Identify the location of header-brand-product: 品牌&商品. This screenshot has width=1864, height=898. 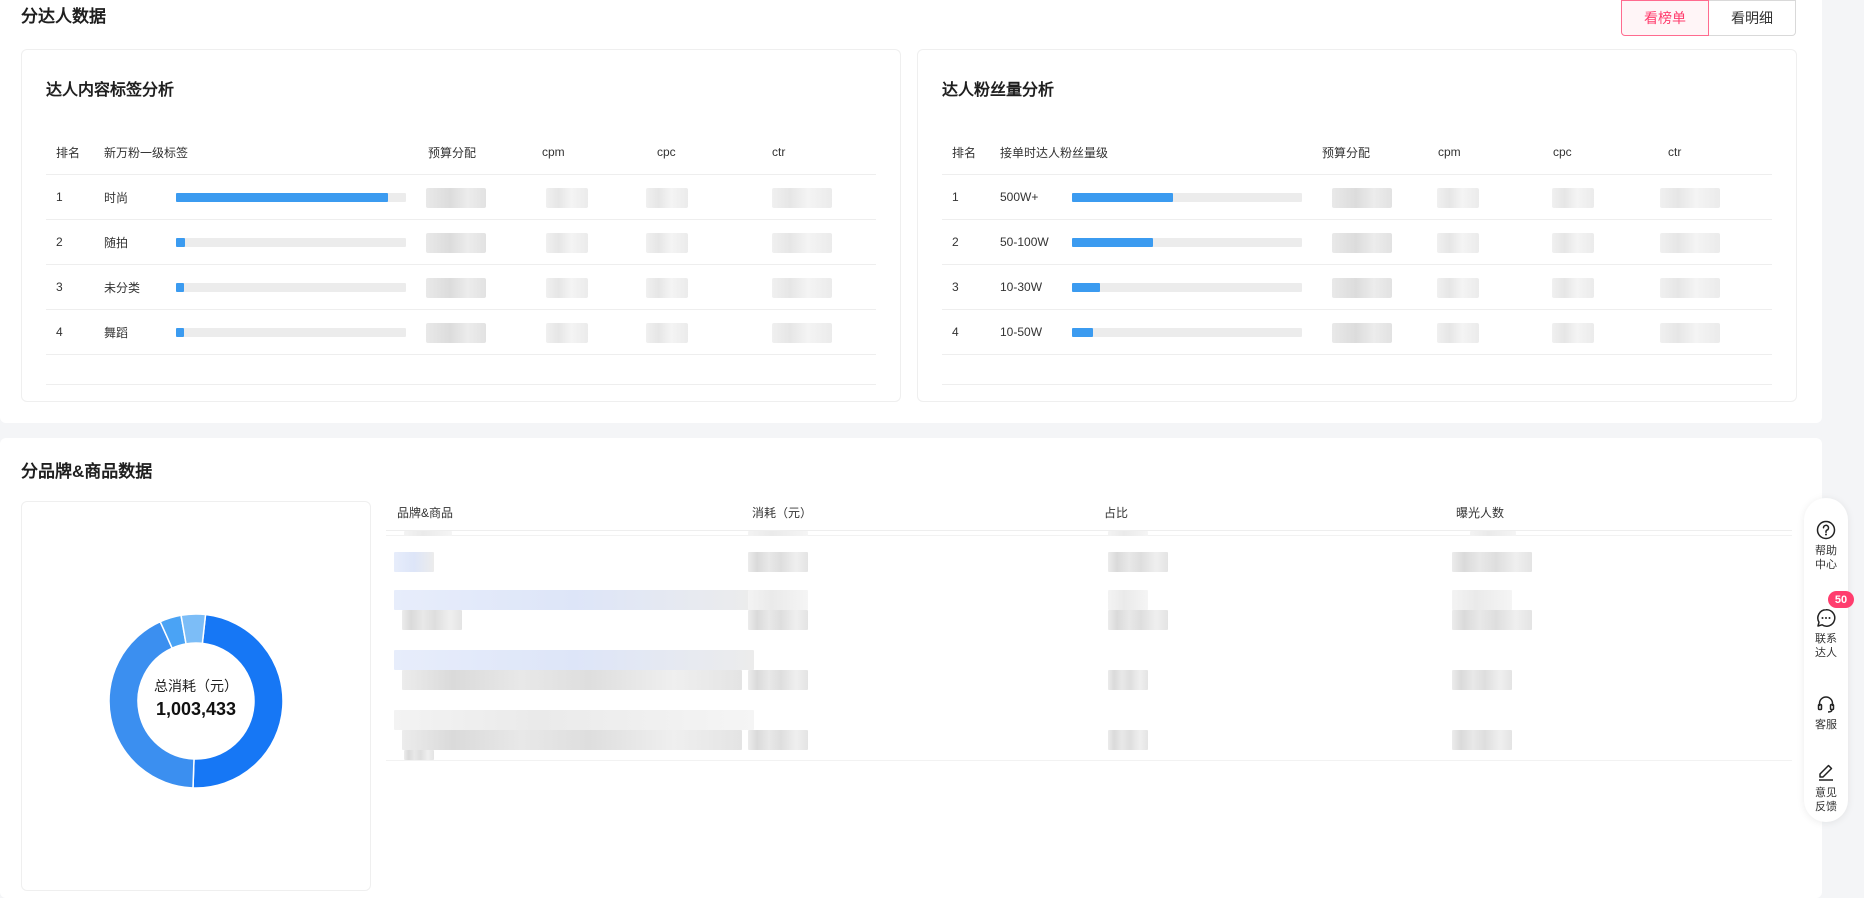
(425, 513).